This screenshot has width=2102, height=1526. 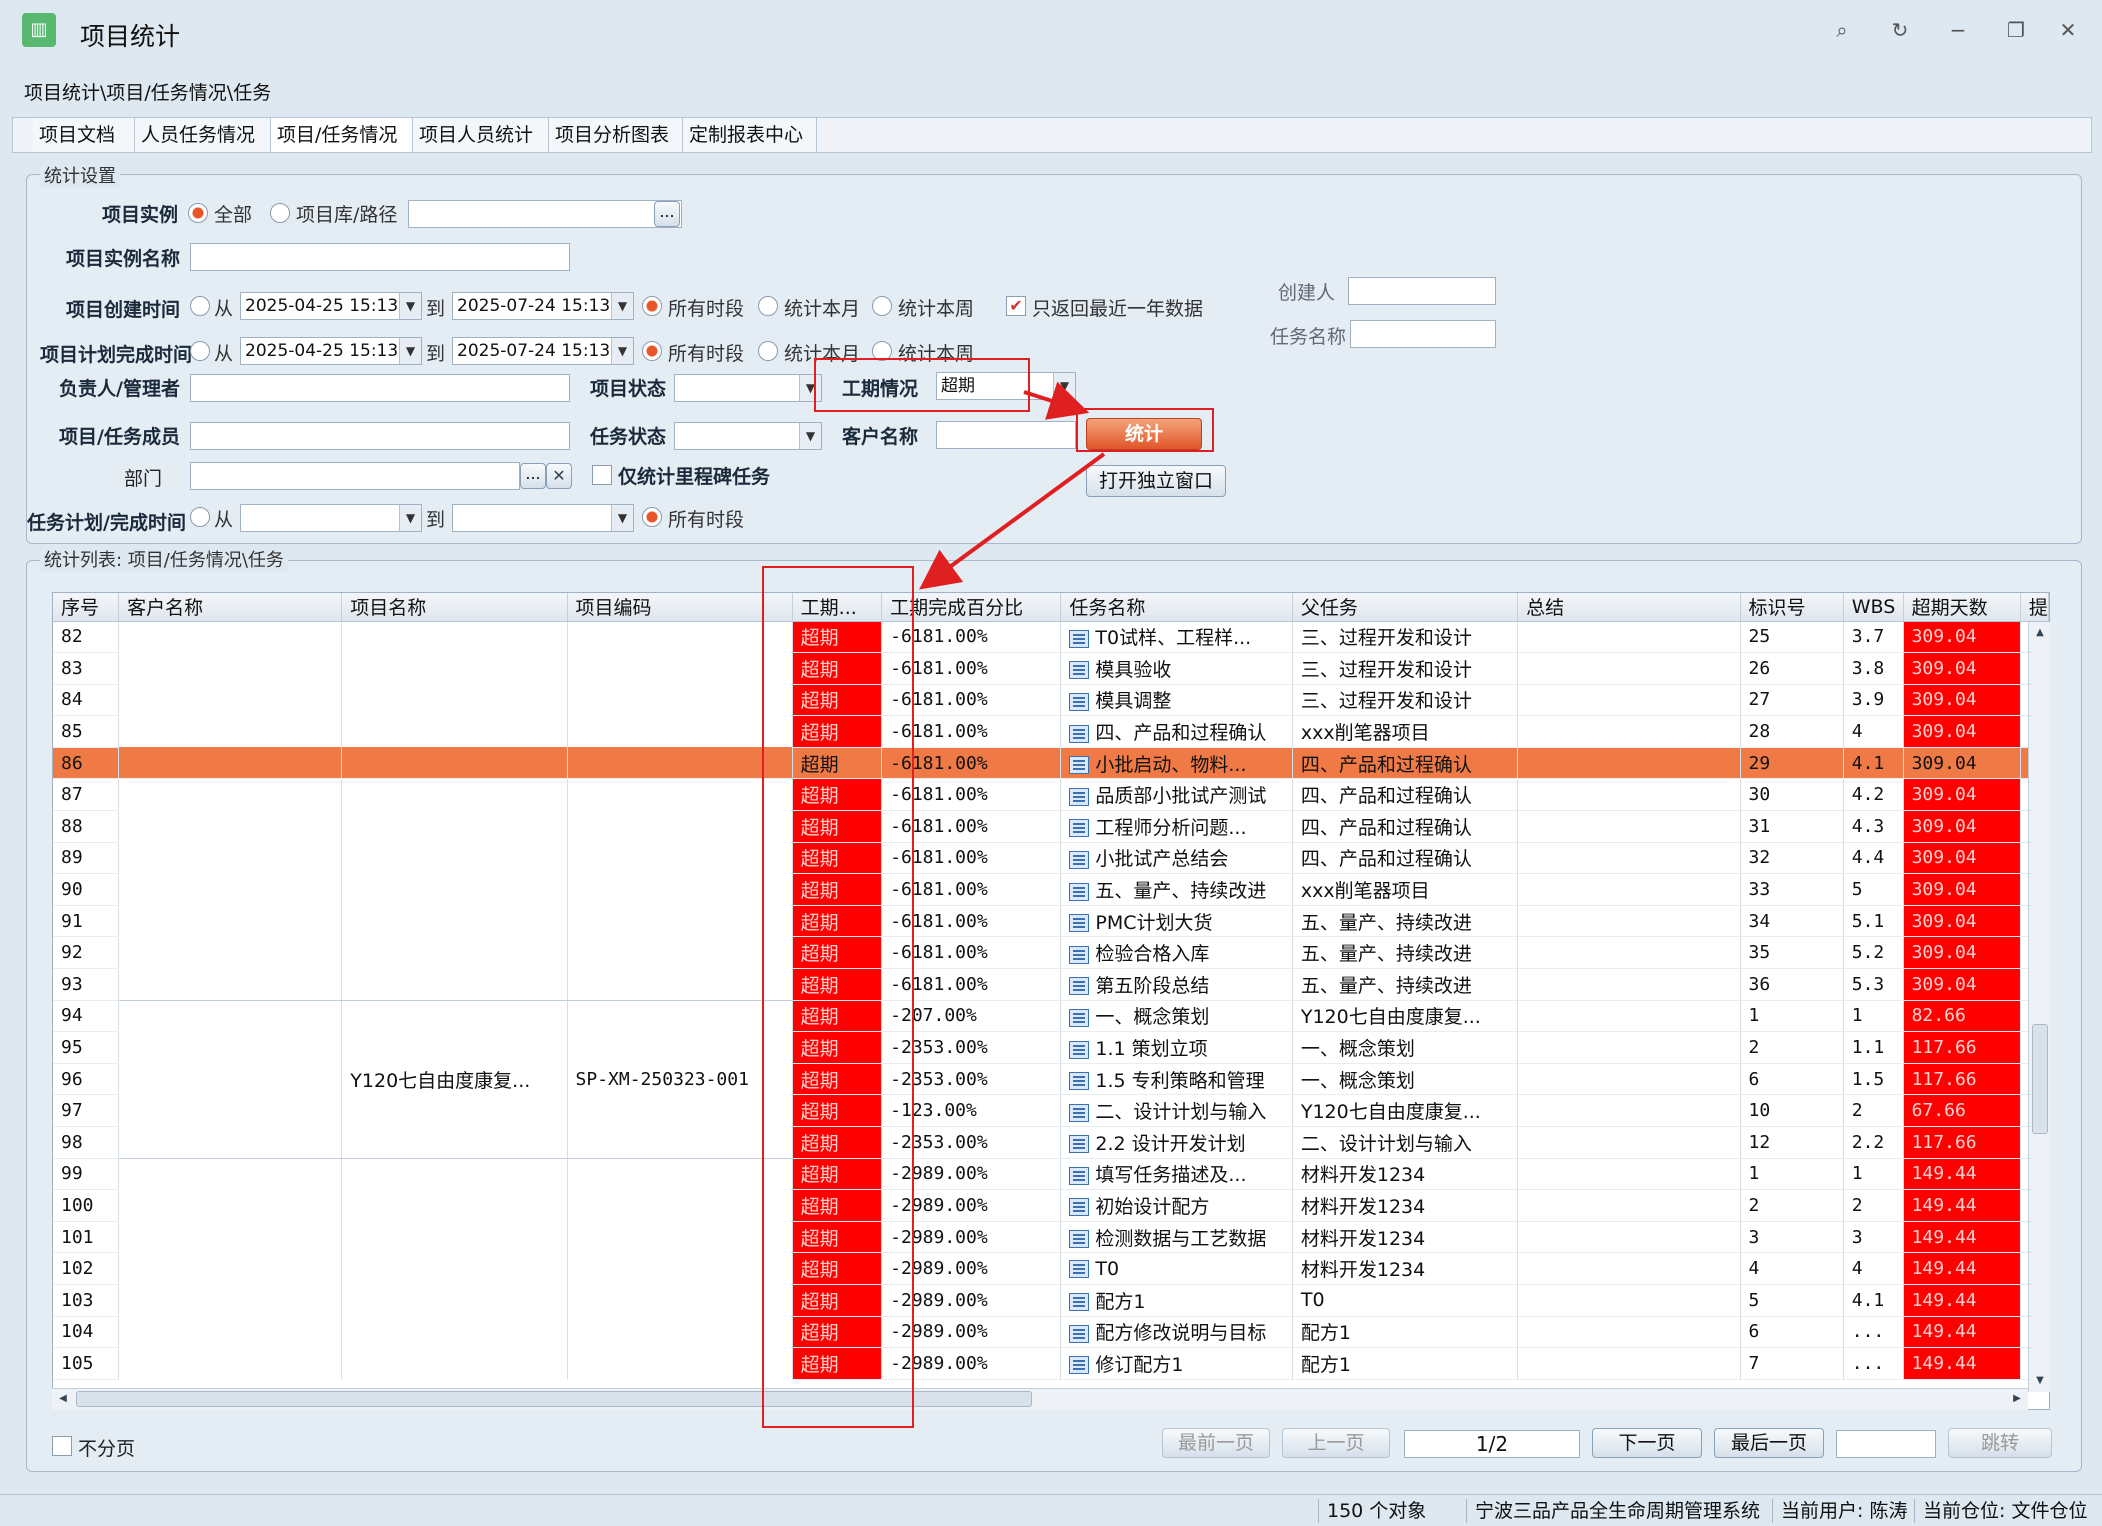 What do you see at coordinates (1336, 1443) in the screenshot?
I see `prev-page-button: 上一页` at bounding box center [1336, 1443].